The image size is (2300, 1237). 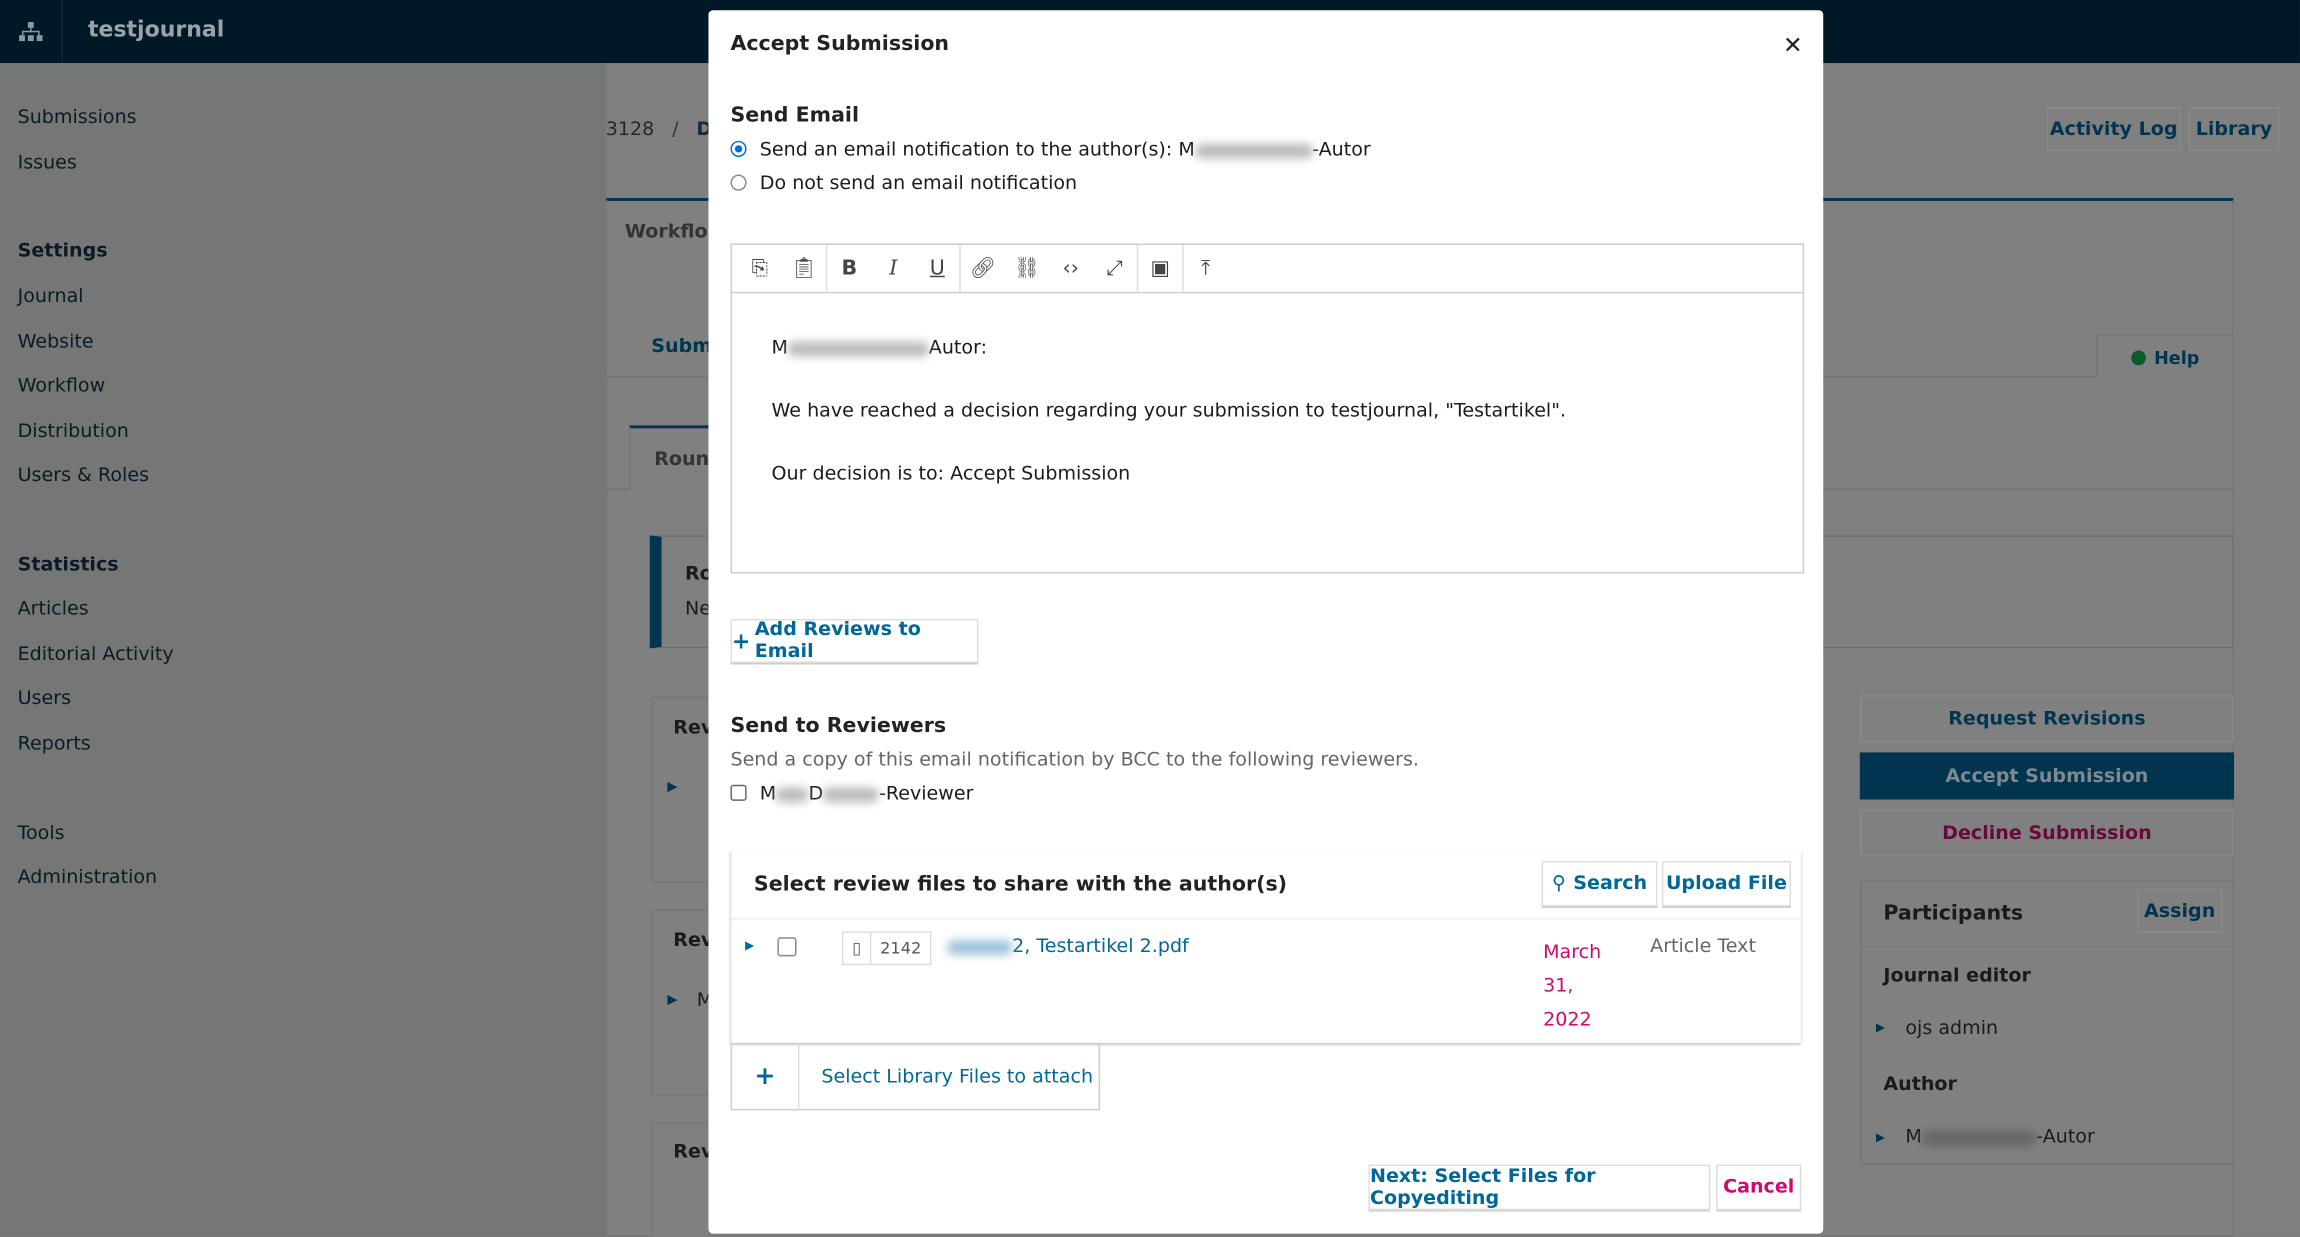 I want to click on request-revisions-button: Request Revisions, so click(x=2046, y=719).